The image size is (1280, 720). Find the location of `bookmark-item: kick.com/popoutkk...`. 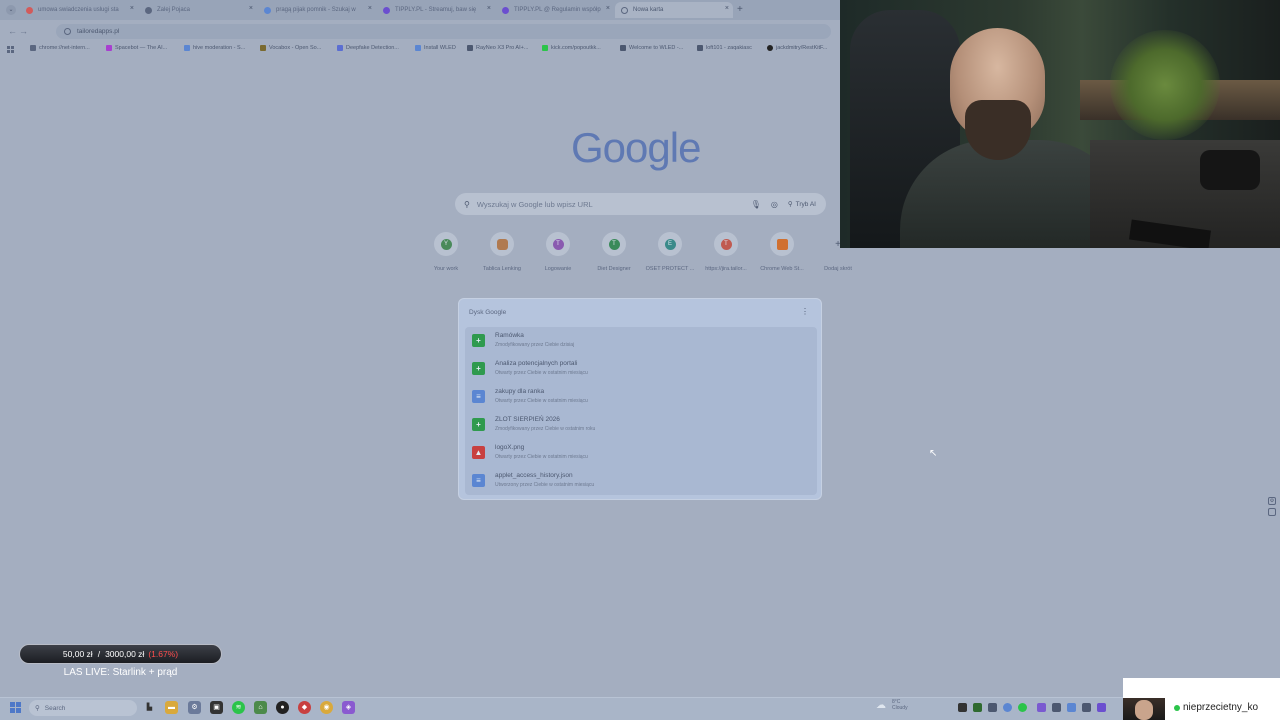

bookmark-item: kick.com/popoutkk... is located at coordinates (571, 48).